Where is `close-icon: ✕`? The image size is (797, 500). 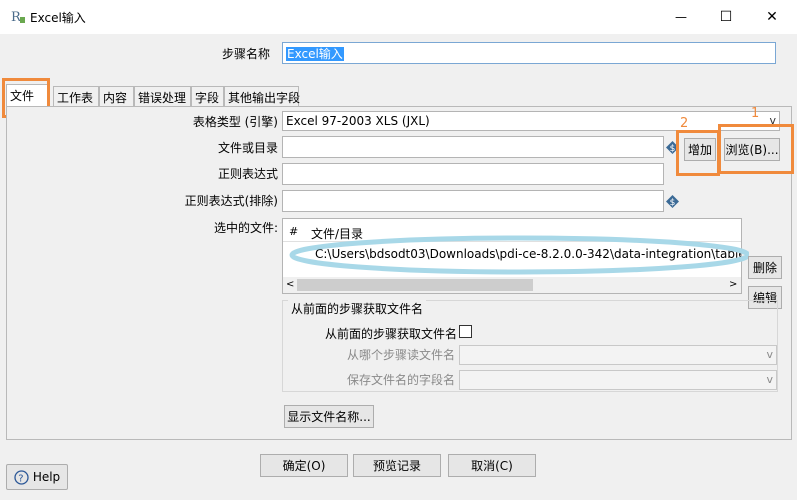 close-icon: ✕ is located at coordinates (772, 17).